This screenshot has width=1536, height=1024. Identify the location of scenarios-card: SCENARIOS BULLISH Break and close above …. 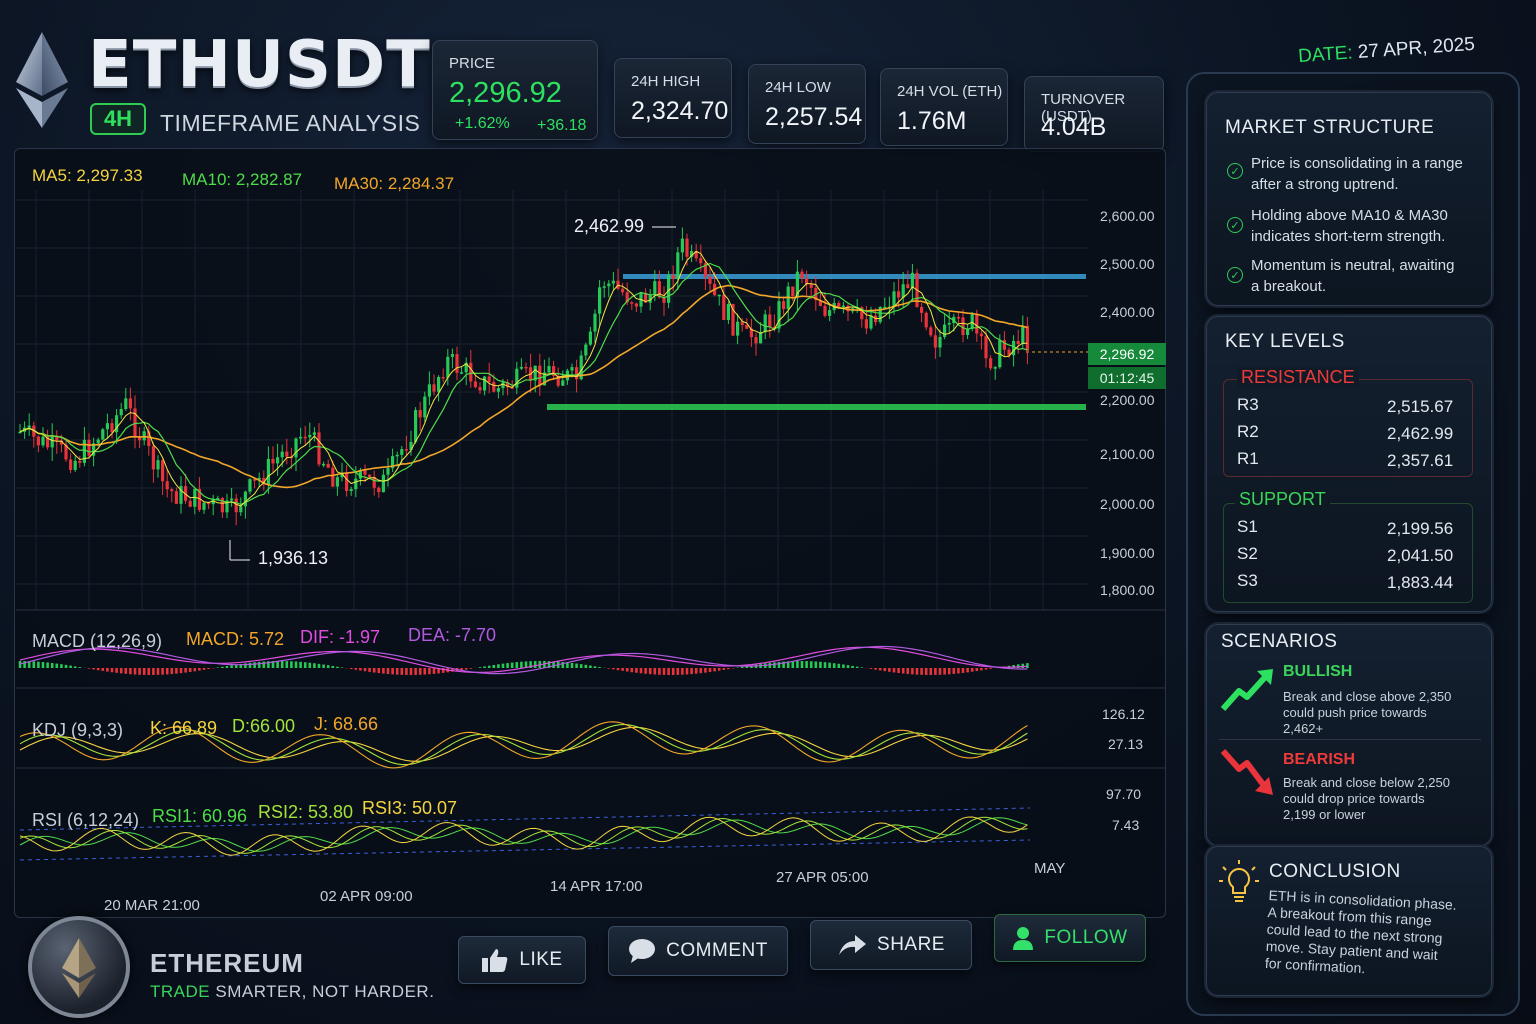
(1349, 735).